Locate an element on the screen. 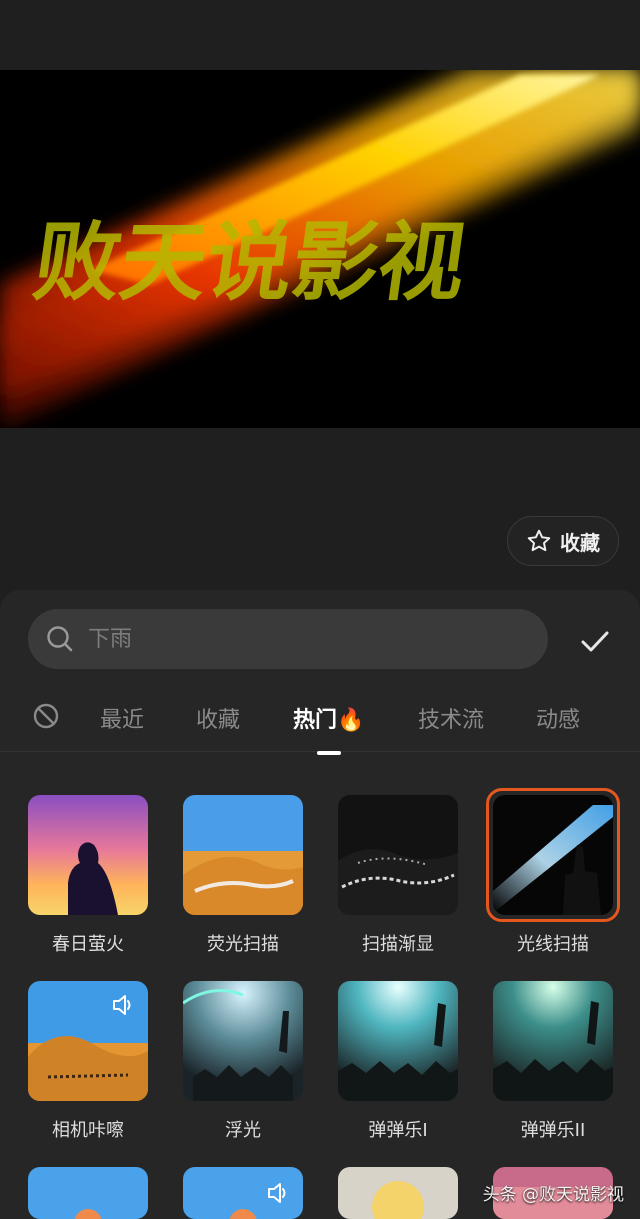 The image size is (640, 1219). tab-tech-flow: 技术流 is located at coordinates (451, 718).